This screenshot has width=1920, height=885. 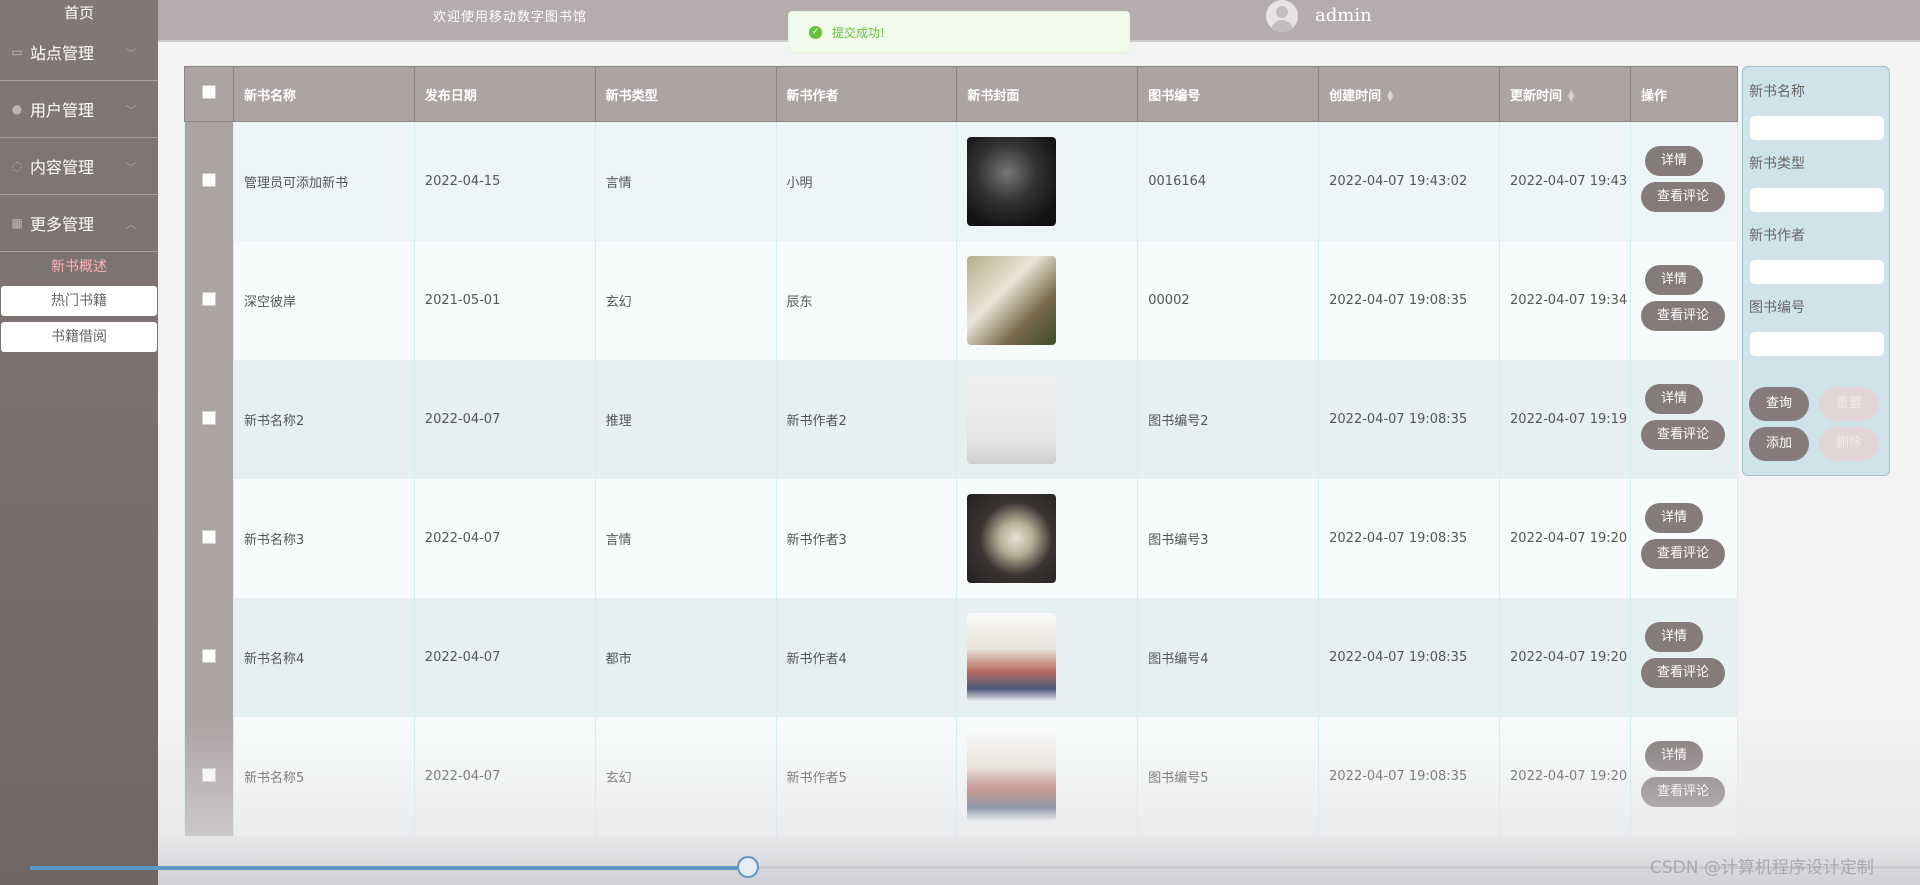 What do you see at coordinates (1565, 94) in the screenshot?
I see `col-updated: 更新时间 ▲ ▼` at bounding box center [1565, 94].